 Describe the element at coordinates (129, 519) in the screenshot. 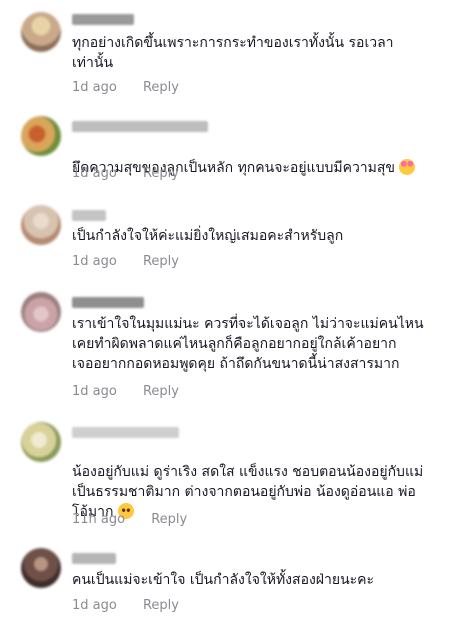

I see `comment-meta: 11h ago Reply` at that location.